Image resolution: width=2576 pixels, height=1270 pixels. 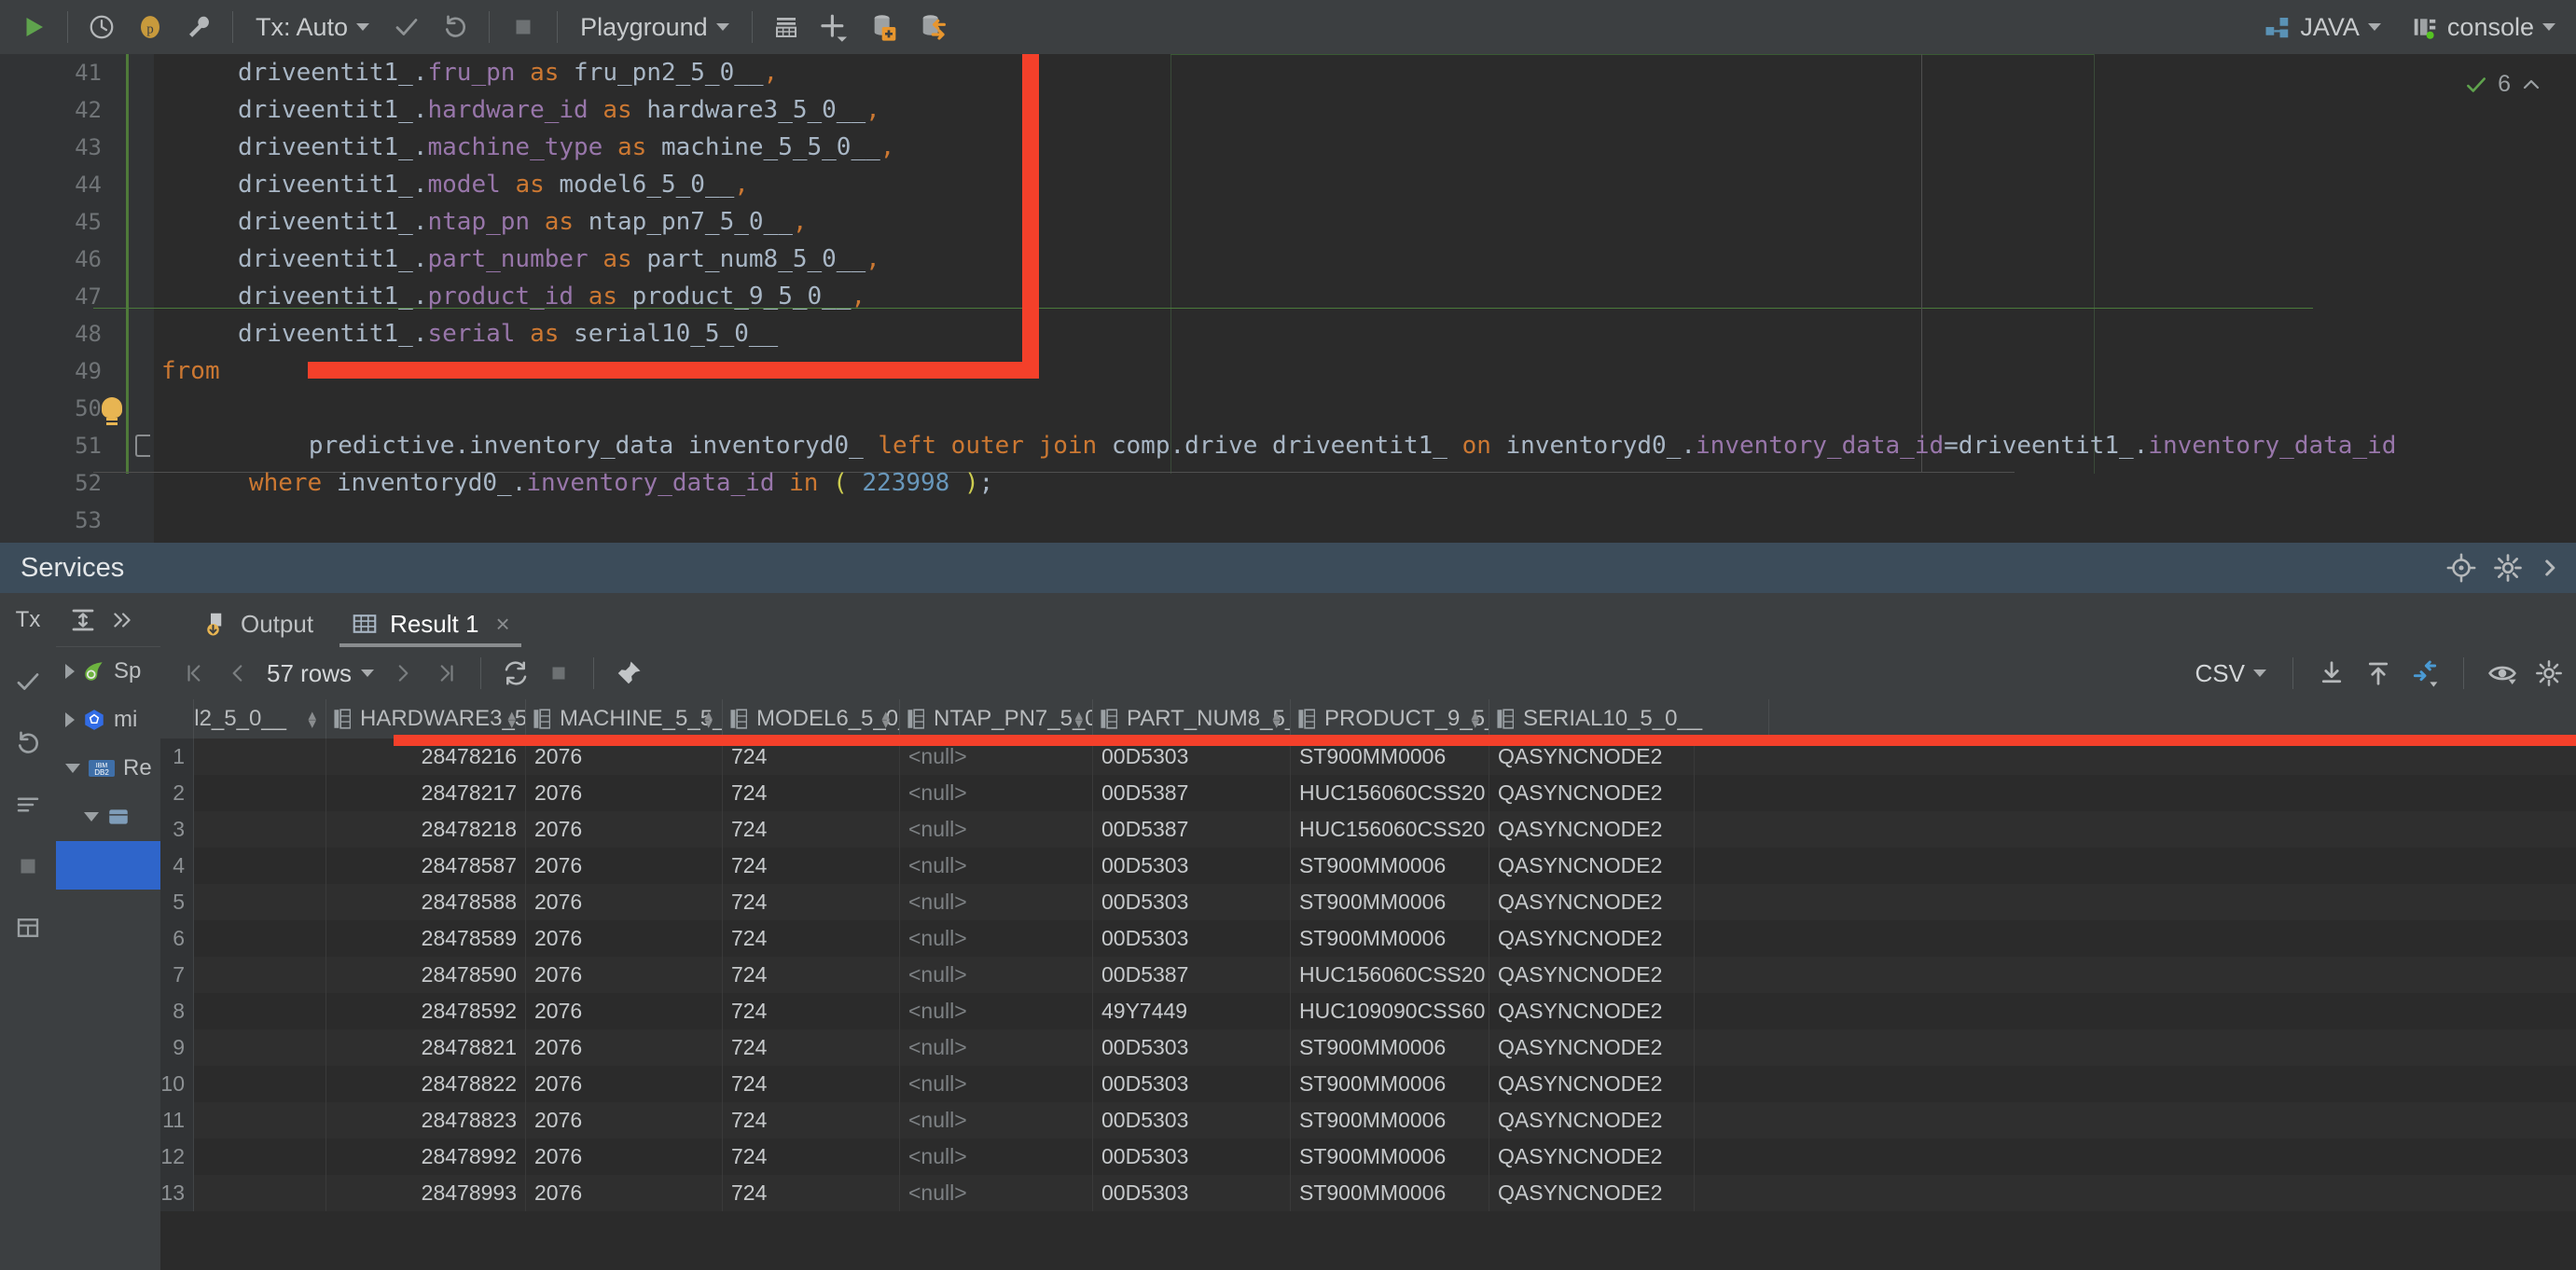 I want to click on column-header-5: PART_NUM8_5_0__ ▴▾, so click(x=1192, y=719).